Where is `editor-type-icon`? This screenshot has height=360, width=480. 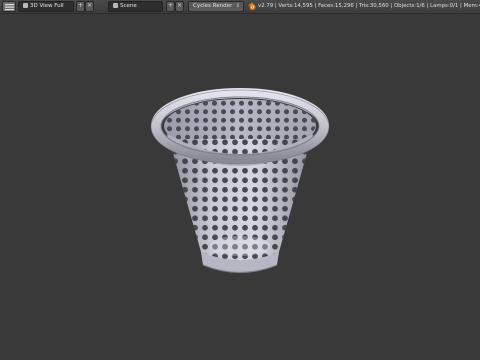
editor-type-icon is located at coordinates (9, 7).